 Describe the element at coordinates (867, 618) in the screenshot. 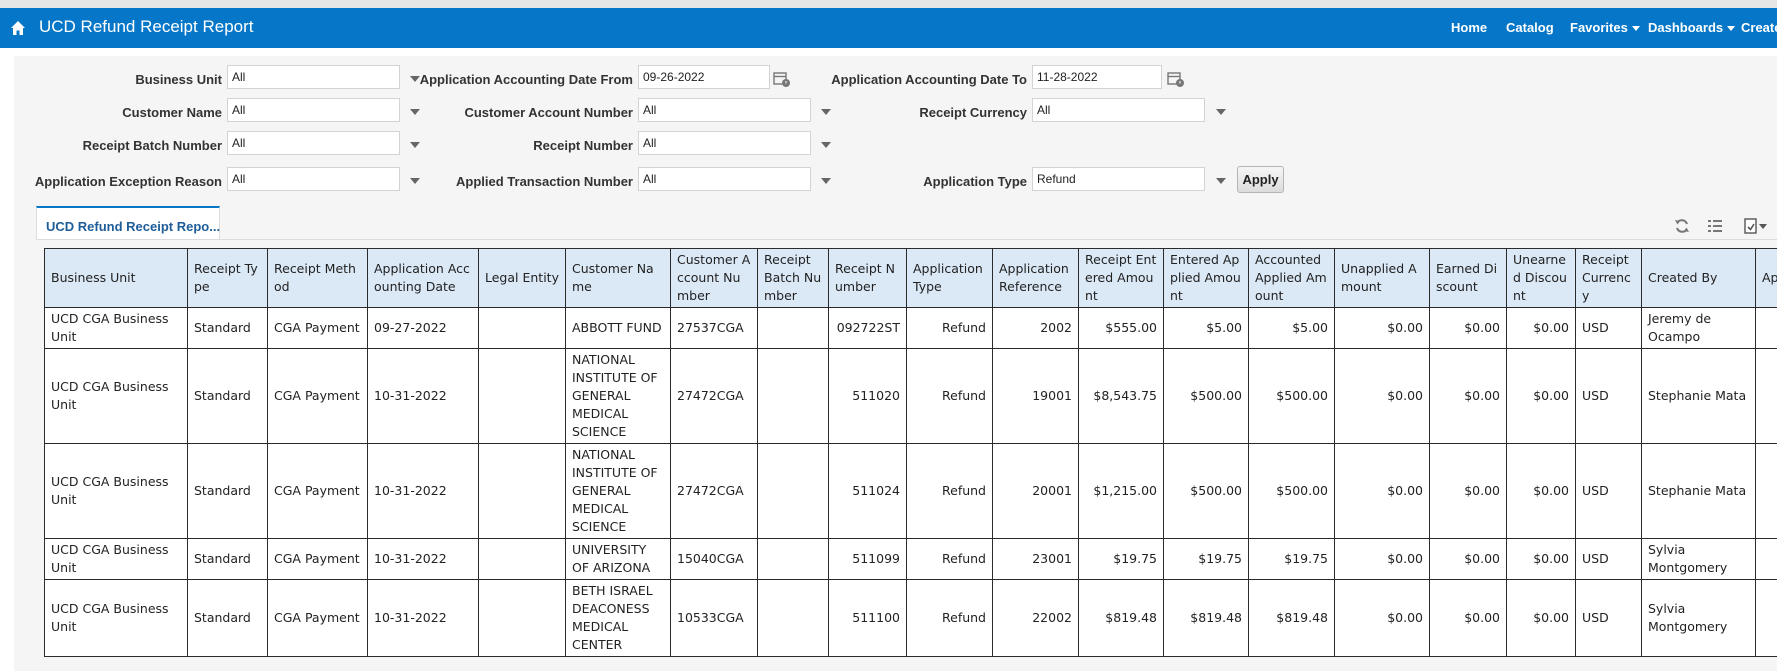

I see `table-cell: 511100` at that location.